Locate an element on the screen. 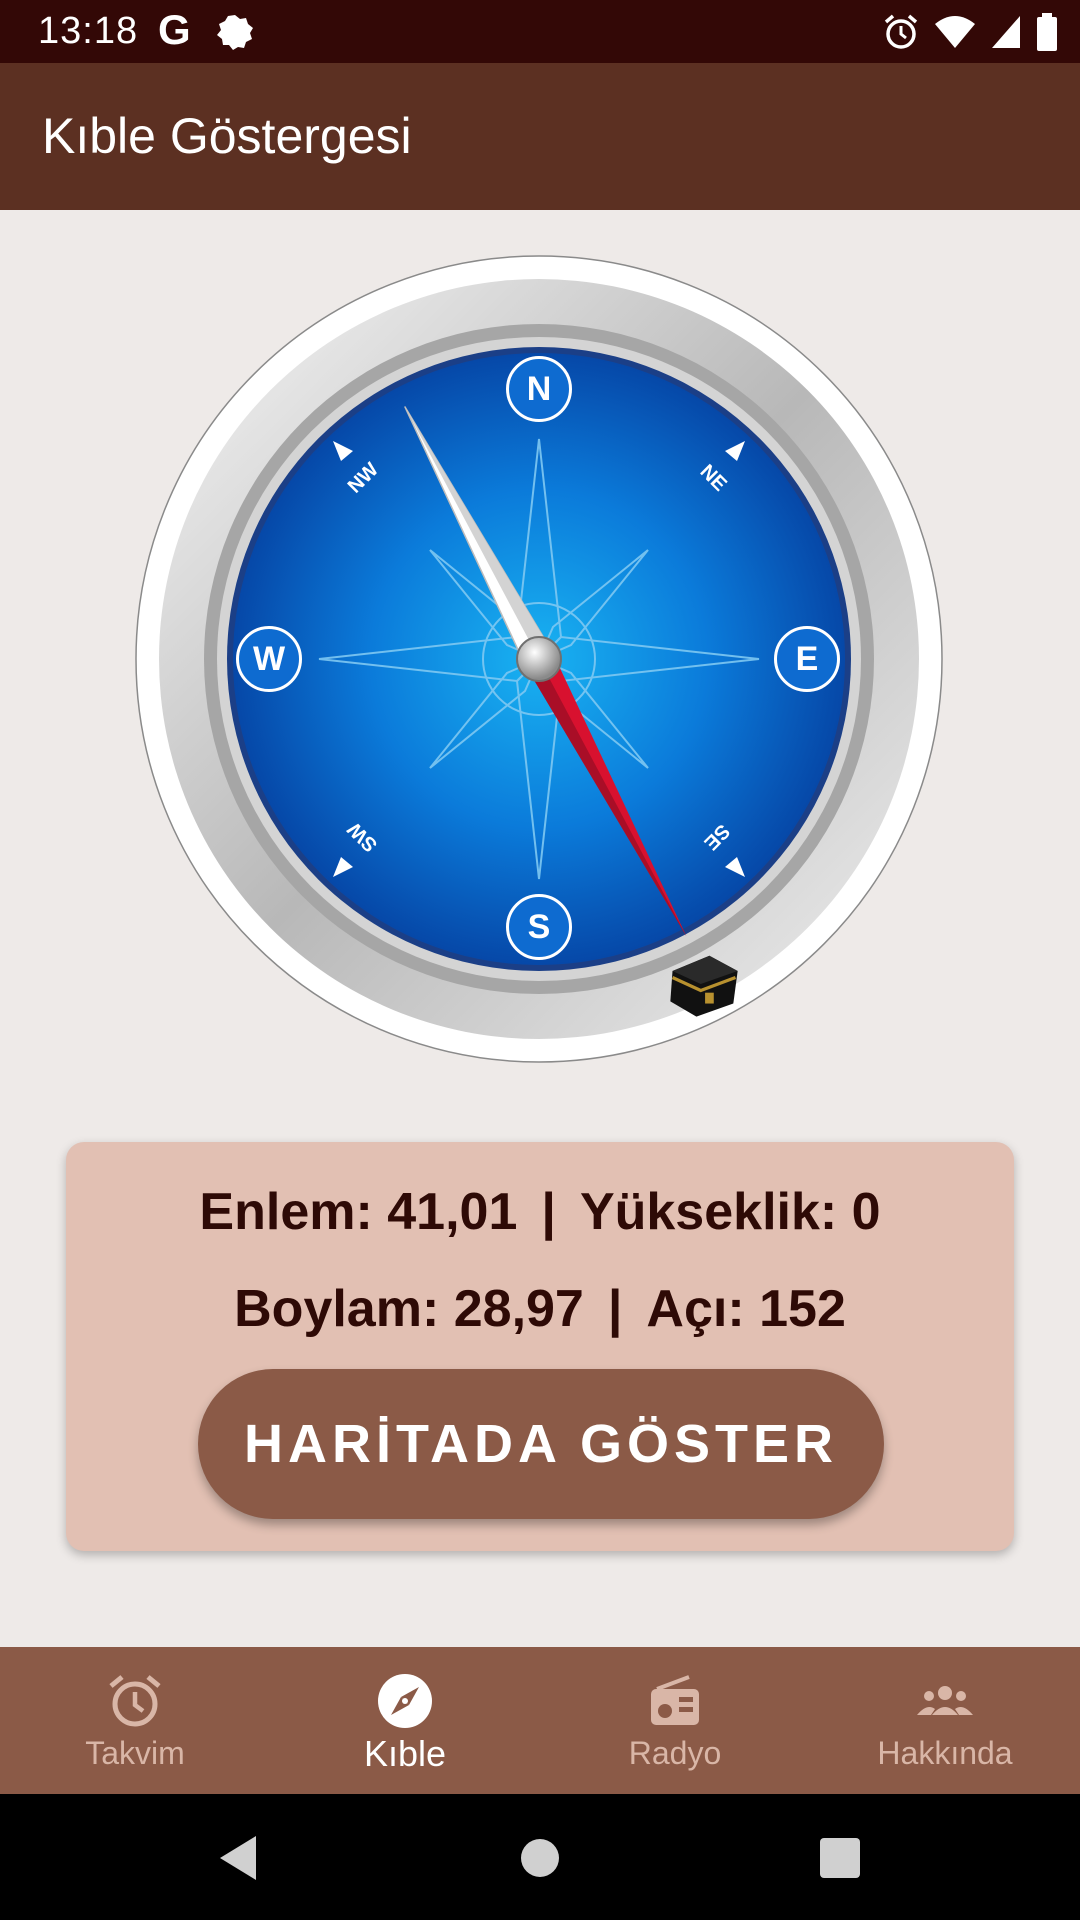  google-g-icon: G is located at coordinates (174, 29).